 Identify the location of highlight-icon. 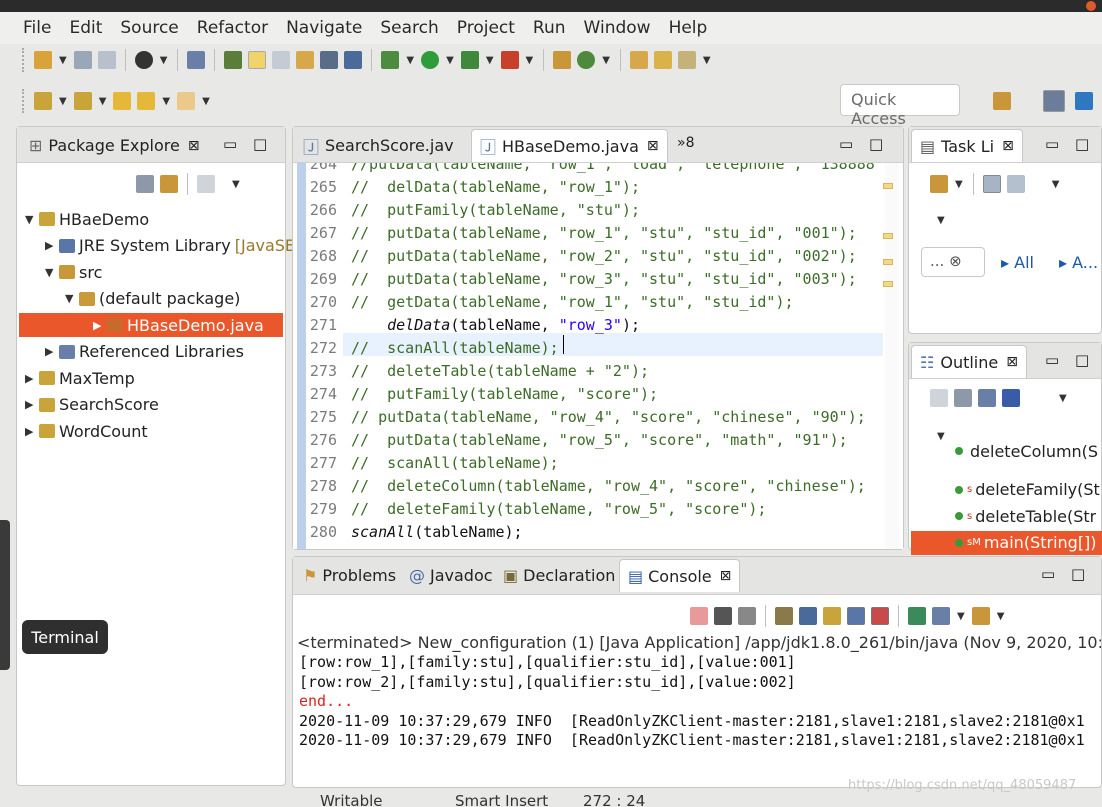
(257, 60).